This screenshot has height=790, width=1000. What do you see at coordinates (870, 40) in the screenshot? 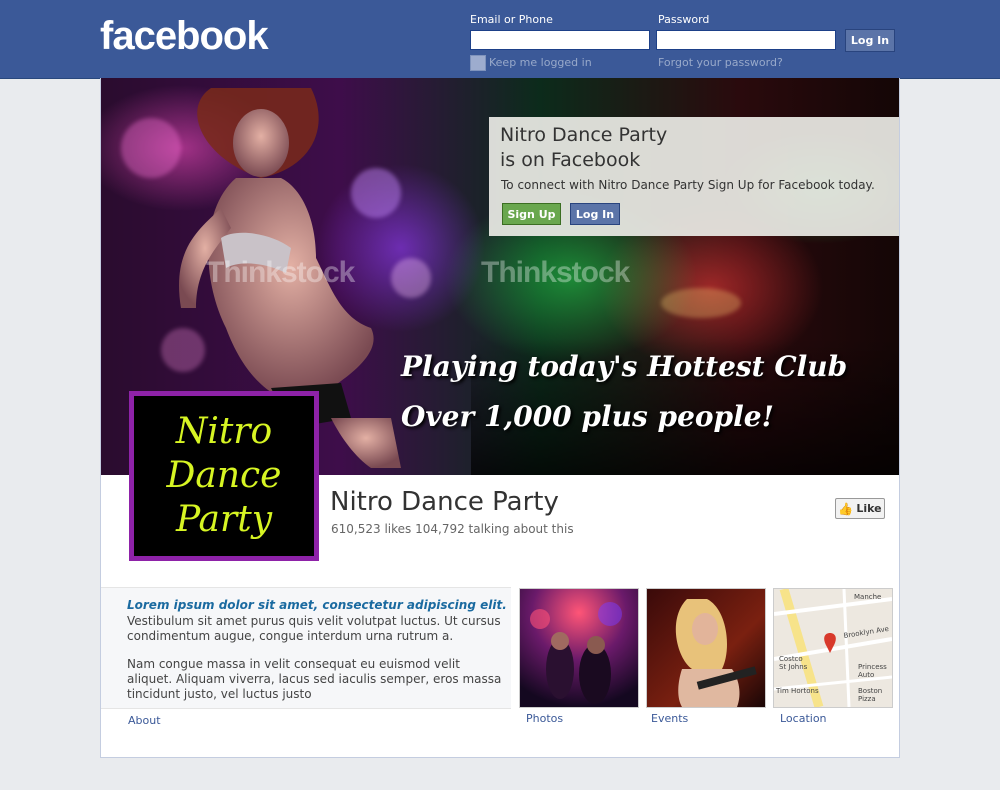
I see `login-button: Log In` at bounding box center [870, 40].